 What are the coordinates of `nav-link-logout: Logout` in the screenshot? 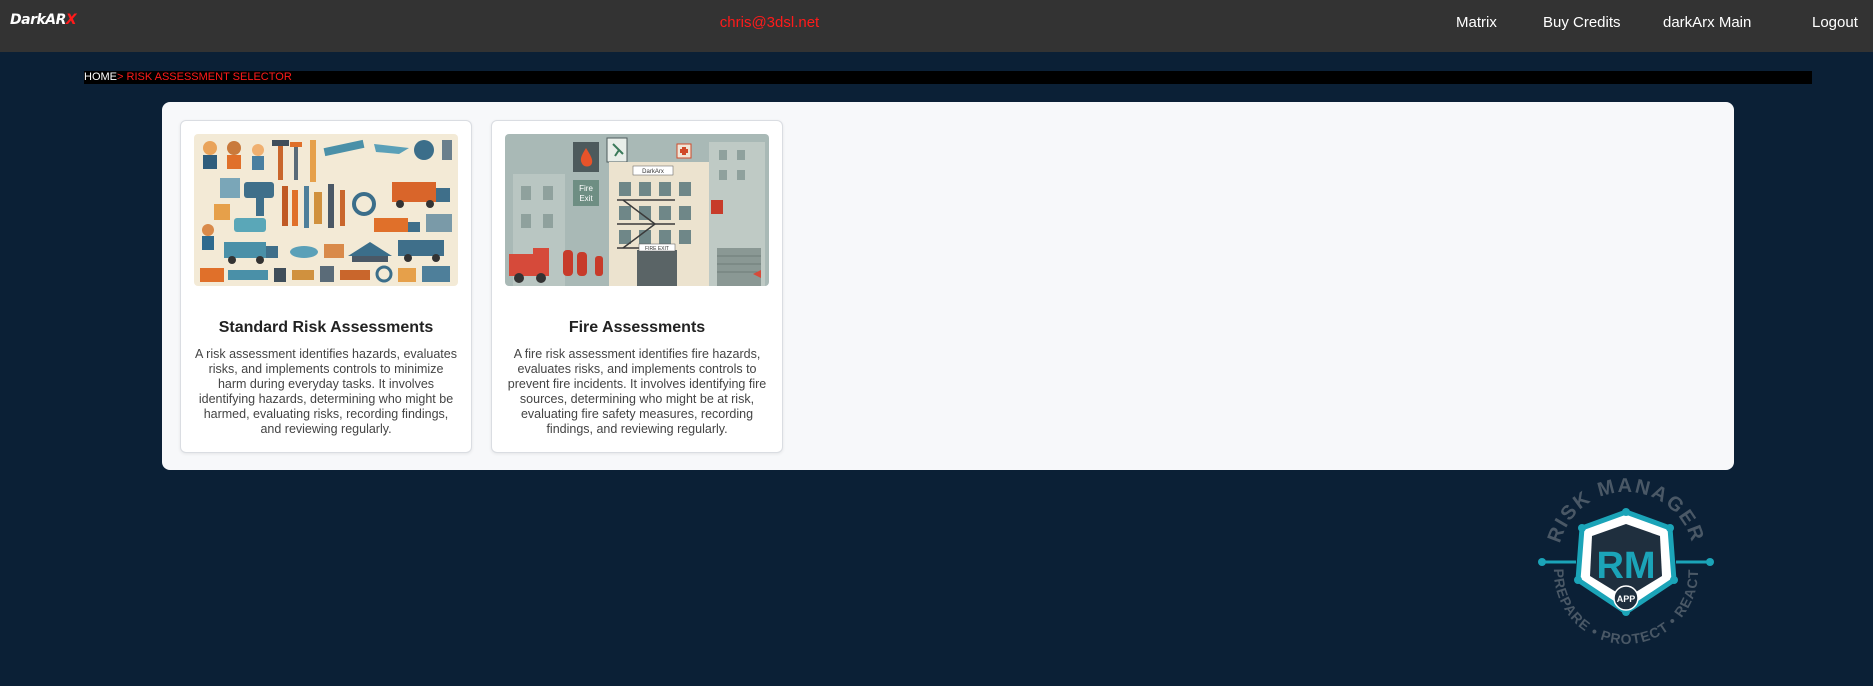 It's located at (1835, 22).